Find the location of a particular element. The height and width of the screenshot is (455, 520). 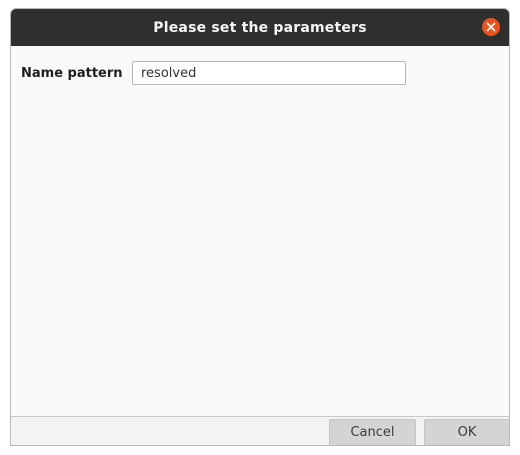

name-pattern-input is located at coordinates (269, 73).